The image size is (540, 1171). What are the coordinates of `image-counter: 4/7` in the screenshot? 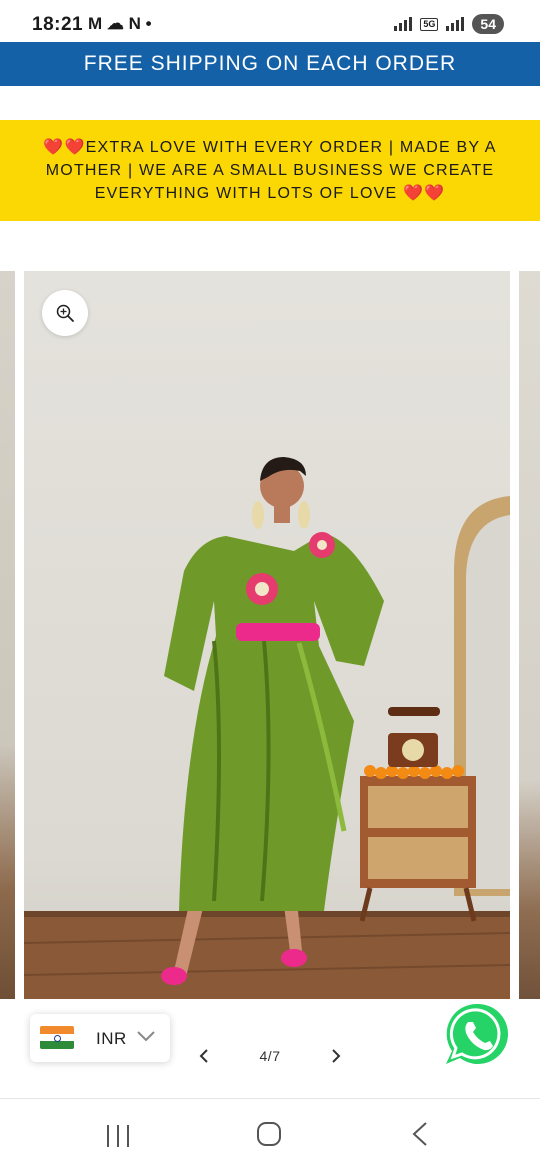 It's located at (270, 1056).